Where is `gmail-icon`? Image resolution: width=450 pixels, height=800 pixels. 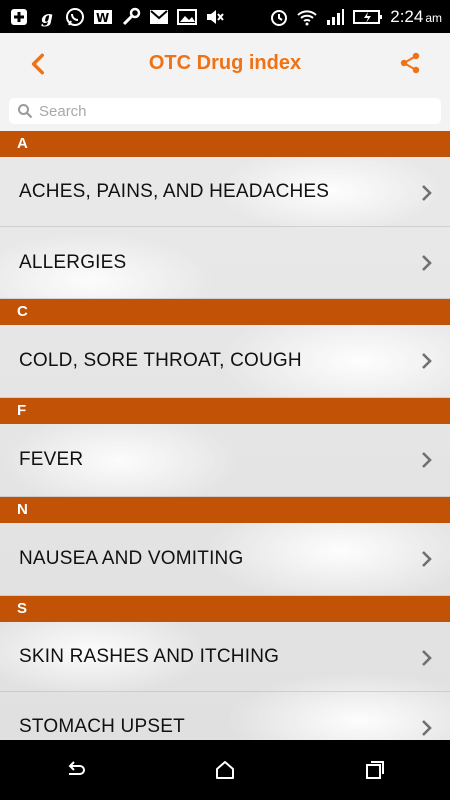 gmail-icon is located at coordinates (159, 17).